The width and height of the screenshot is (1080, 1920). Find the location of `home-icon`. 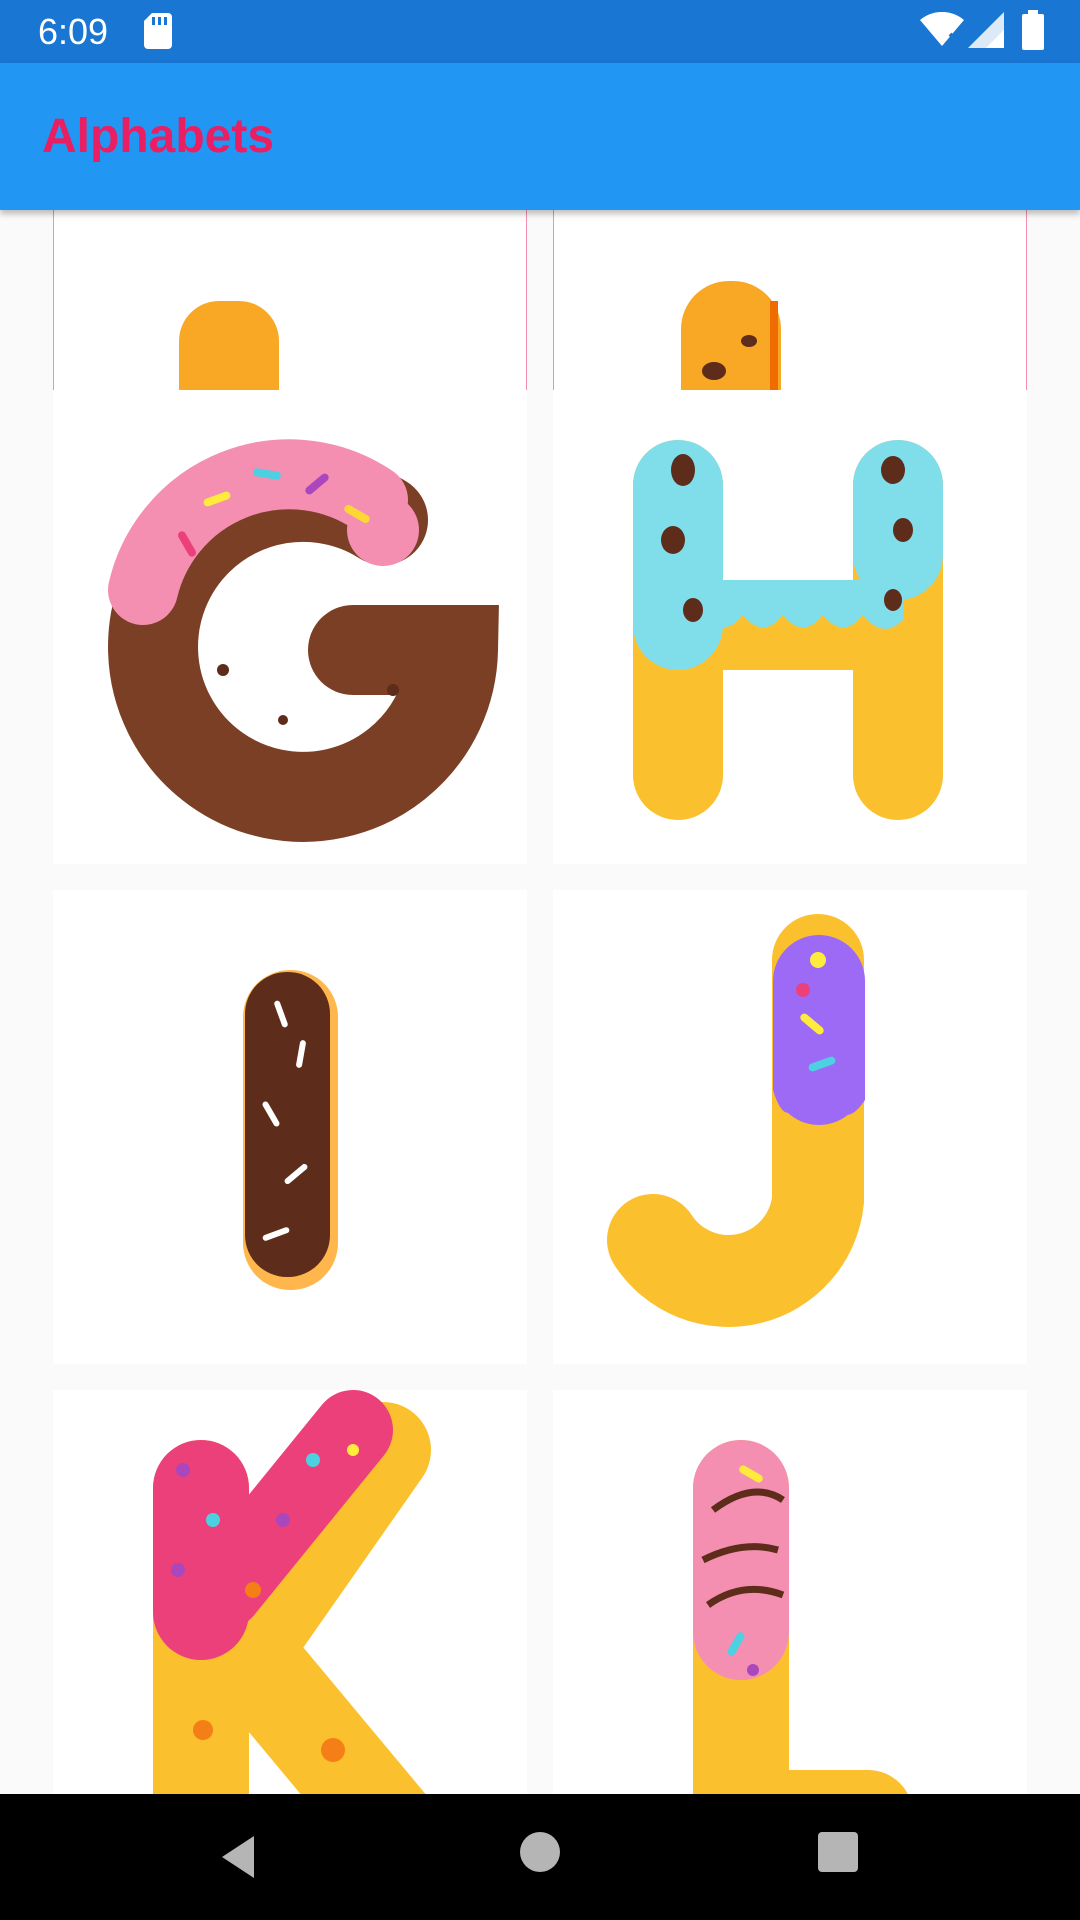

home-icon is located at coordinates (540, 1852).